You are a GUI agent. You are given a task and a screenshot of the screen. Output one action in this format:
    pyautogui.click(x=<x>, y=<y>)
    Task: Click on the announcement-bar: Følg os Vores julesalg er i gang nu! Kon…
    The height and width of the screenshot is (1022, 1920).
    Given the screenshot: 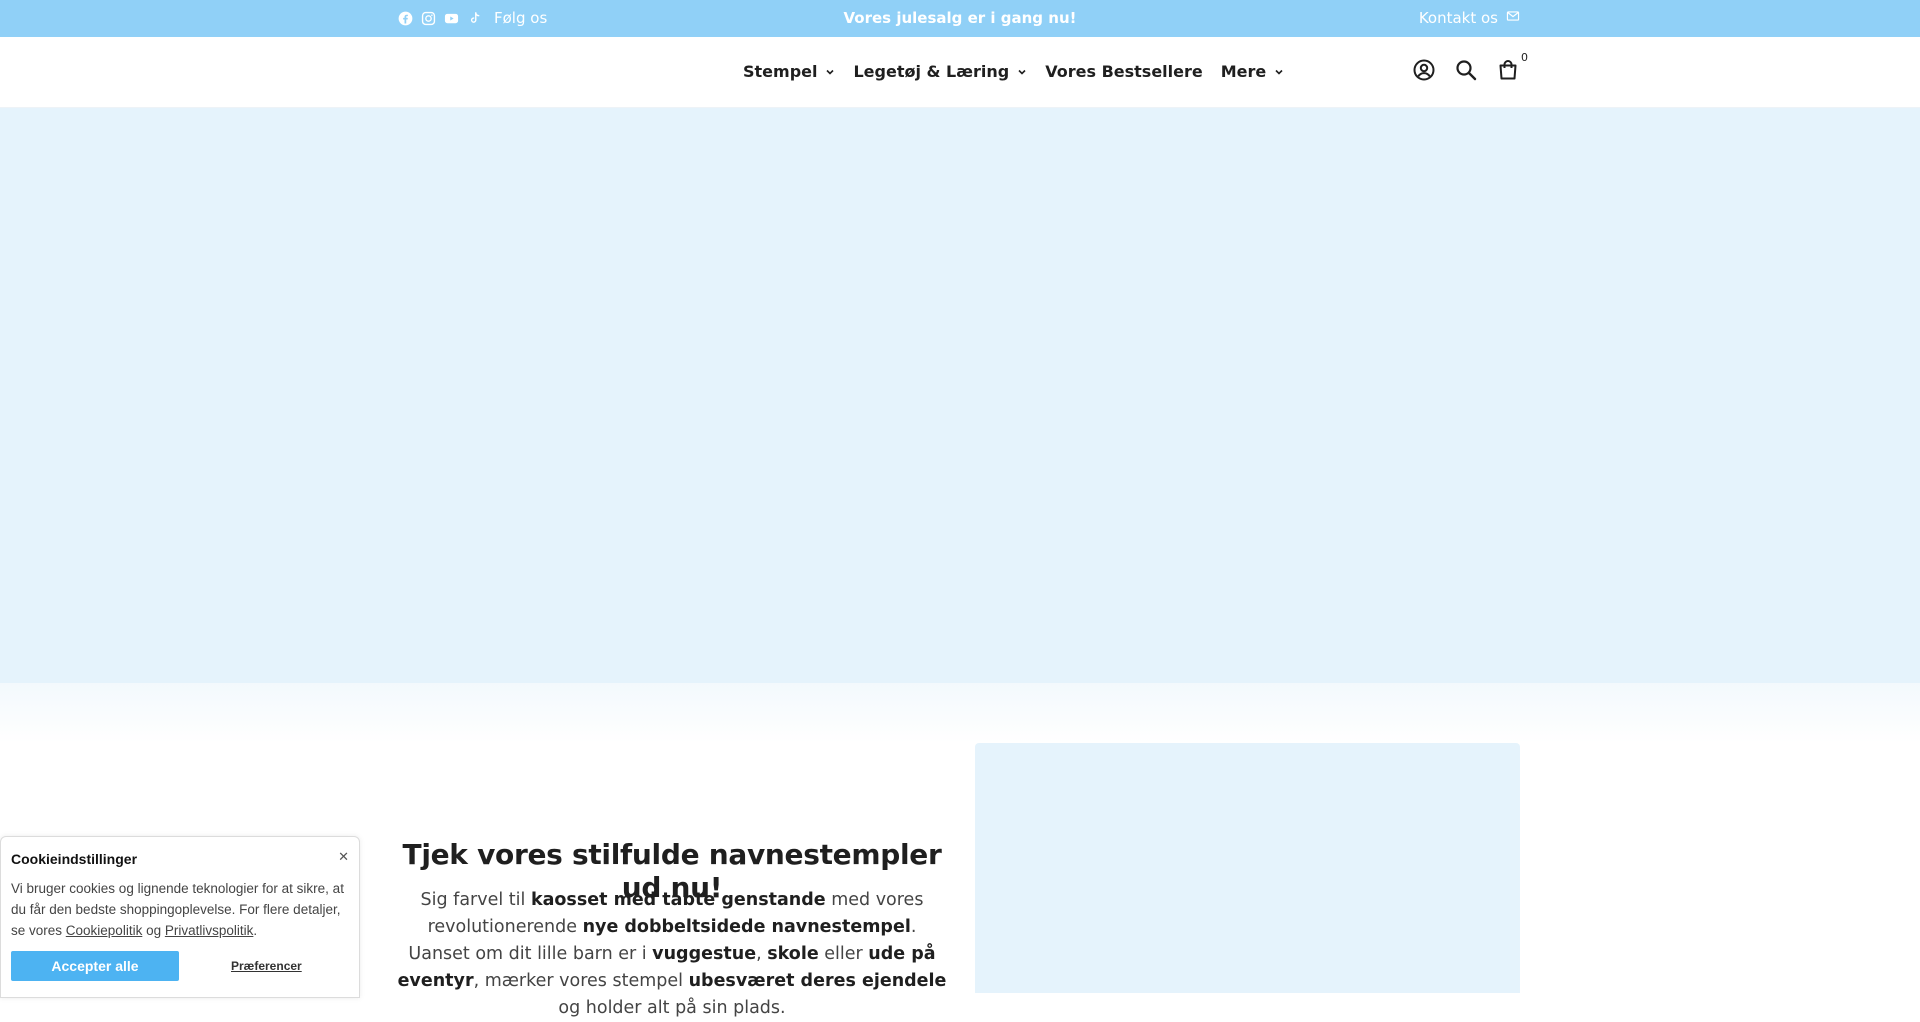 What is the action you would take?
    pyautogui.click(x=960, y=18)
    